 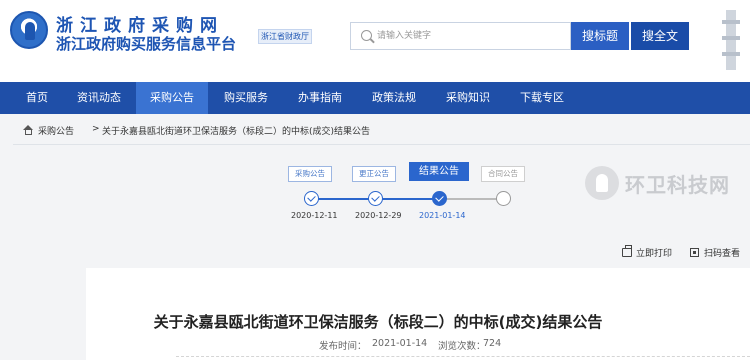 I want to click on step-date-result: 2021-01-14, so click(x=442, y=215).